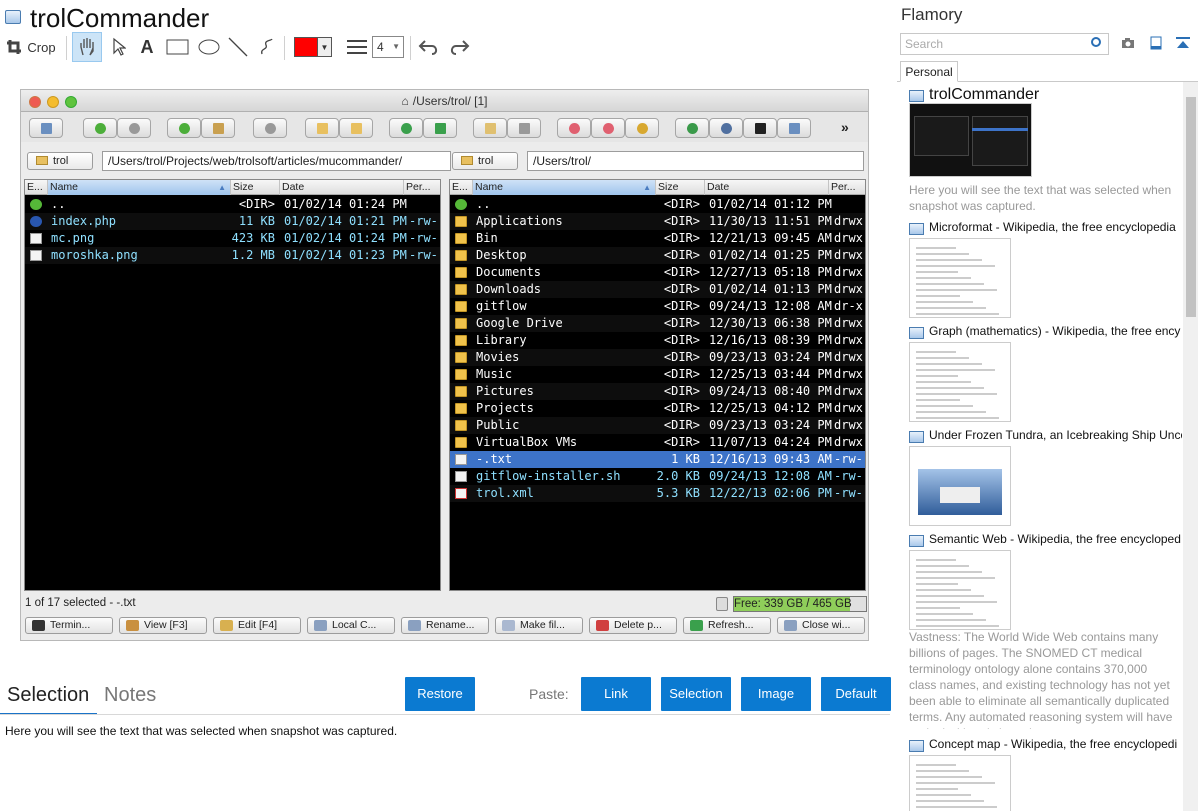  I want to click on tab-notes: Notes, so click(130, 695).